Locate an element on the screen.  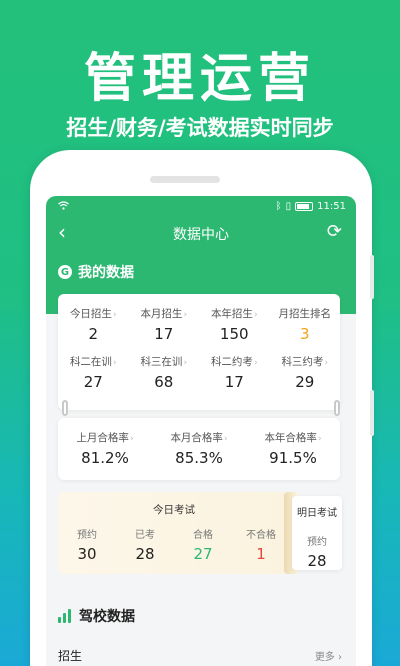
wifi-icon is located at coordinates (63, 207).